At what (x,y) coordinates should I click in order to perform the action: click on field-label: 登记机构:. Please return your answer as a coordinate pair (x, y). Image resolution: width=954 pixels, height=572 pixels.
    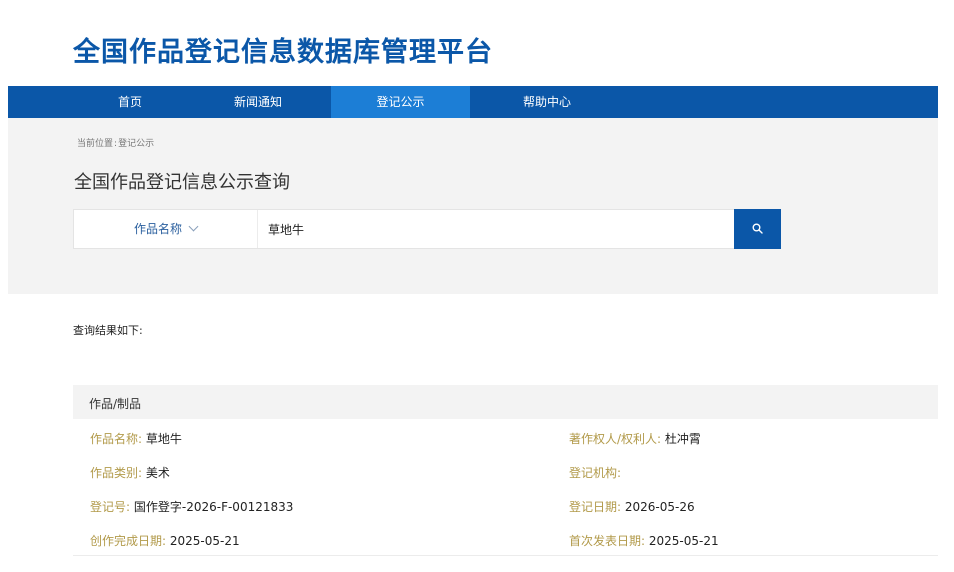
    Looking at the image, I should click on (595, 473).